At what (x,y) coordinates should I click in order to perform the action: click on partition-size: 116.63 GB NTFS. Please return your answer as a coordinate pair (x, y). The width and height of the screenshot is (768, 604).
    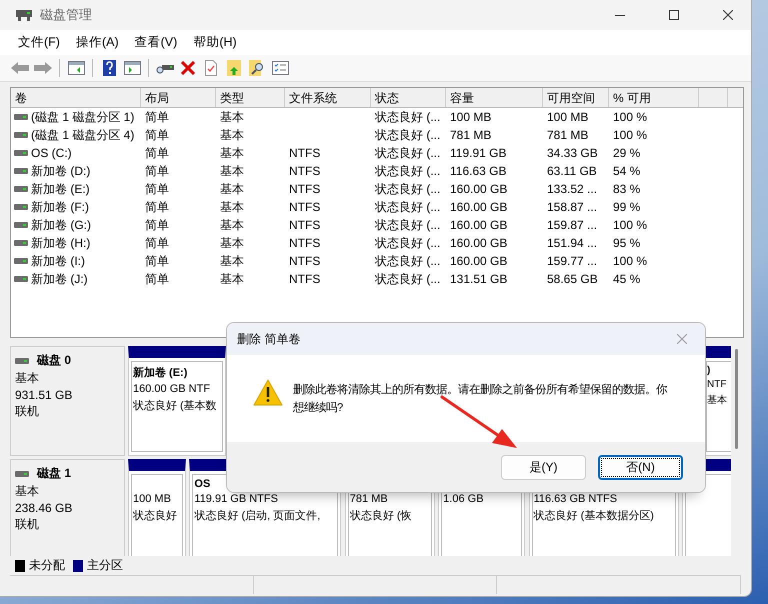
    Looking at the image, I should click on (576, 499).